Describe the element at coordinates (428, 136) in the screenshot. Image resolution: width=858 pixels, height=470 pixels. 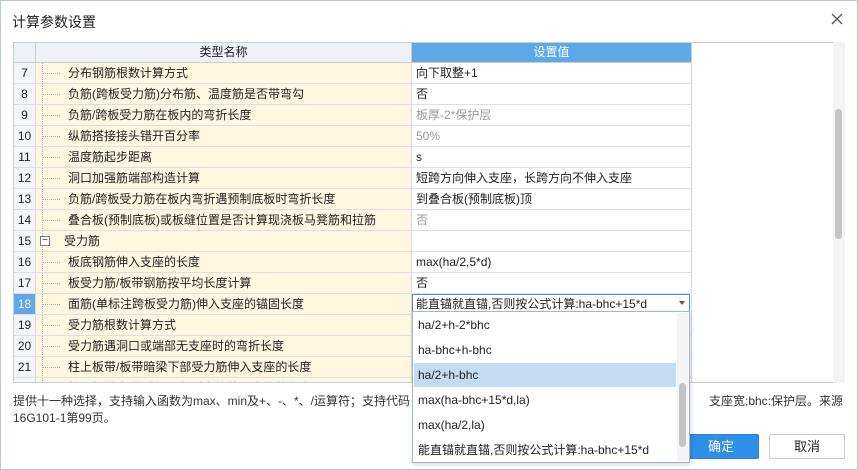
I see `row-value-text: 50%` at that location.